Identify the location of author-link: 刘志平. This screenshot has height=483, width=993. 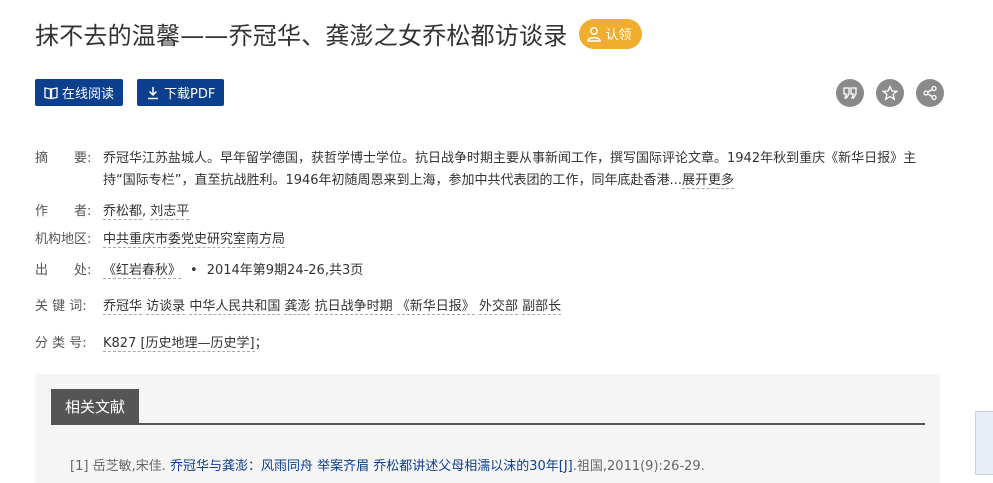
(170, 212).